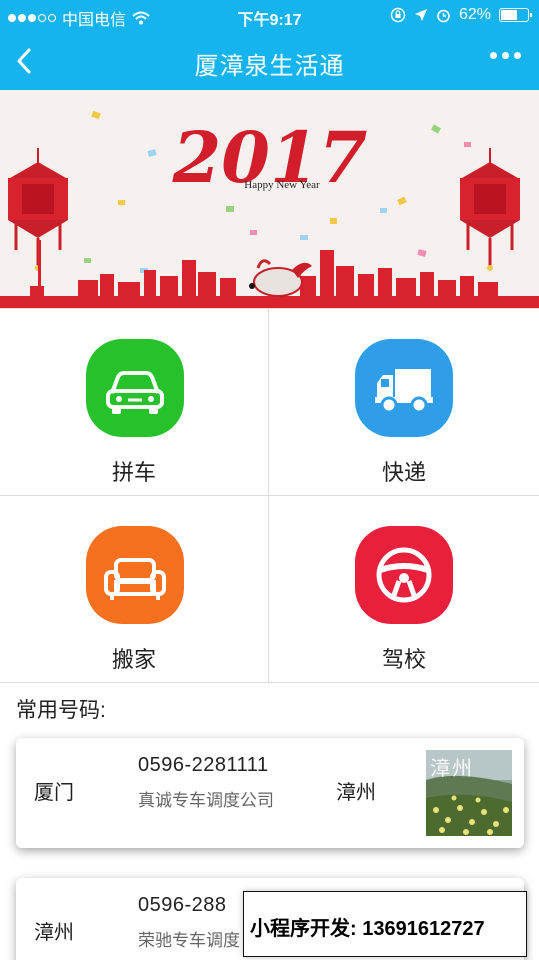  Describe the element at coordinates (403, 472) in the screenshot. I see `service-label: 快递` at that location.